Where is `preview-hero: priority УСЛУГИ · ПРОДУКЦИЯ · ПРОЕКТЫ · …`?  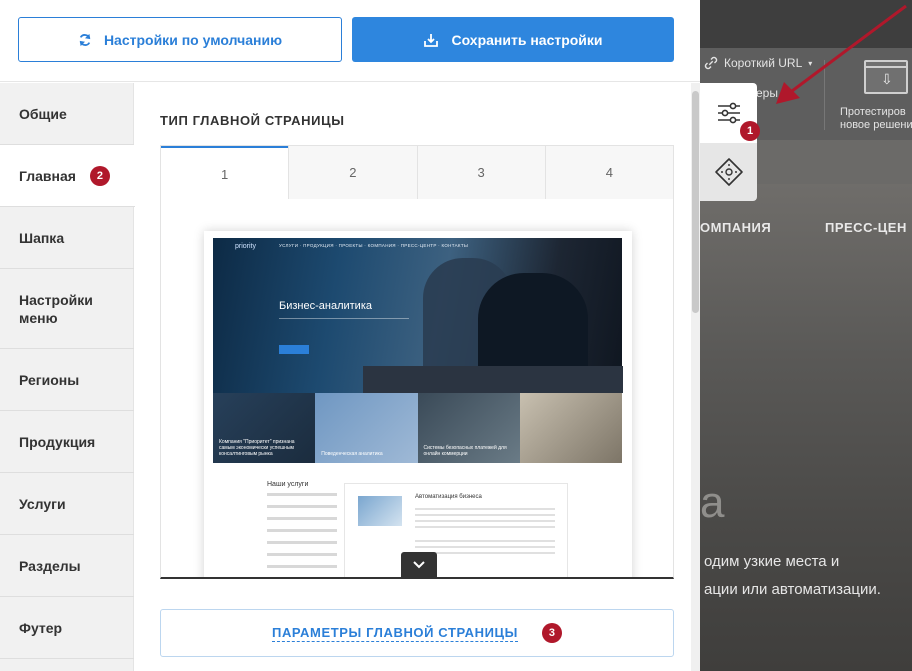 preview-hero: priority УСЛУГИ · ПРОДУКЦИЯ · ПРОЕКТЫ · … is located at coordinates (418, 315).